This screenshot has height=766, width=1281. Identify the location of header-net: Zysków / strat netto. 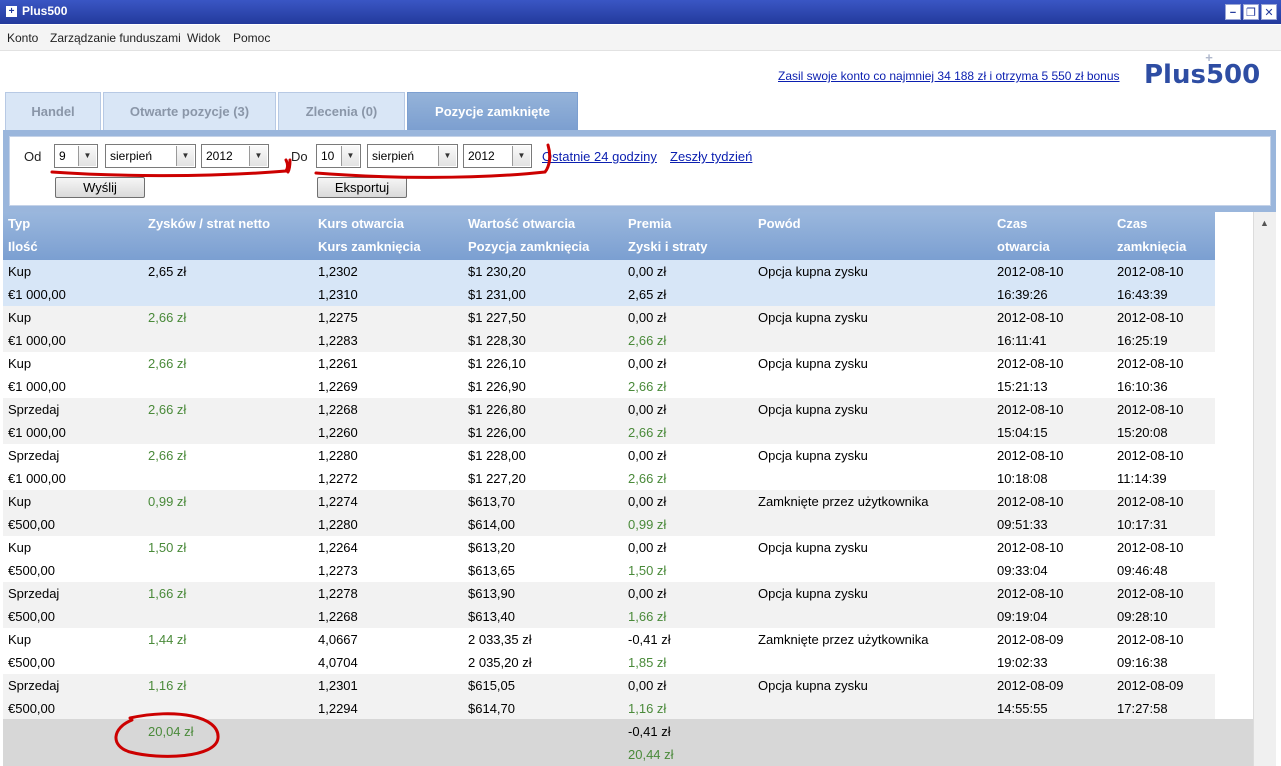
(209, 223).